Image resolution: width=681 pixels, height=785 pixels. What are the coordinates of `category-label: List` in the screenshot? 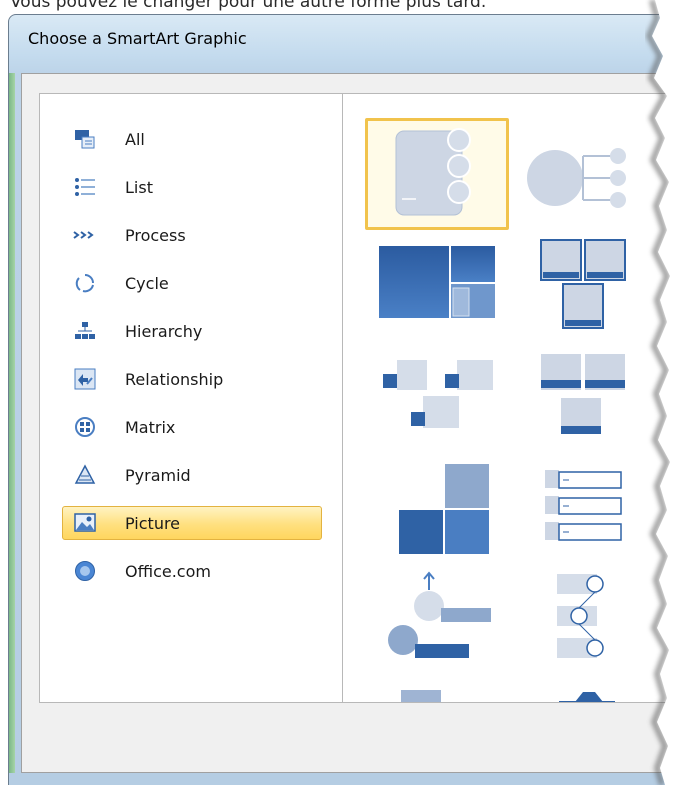 It's located at (139, 187).